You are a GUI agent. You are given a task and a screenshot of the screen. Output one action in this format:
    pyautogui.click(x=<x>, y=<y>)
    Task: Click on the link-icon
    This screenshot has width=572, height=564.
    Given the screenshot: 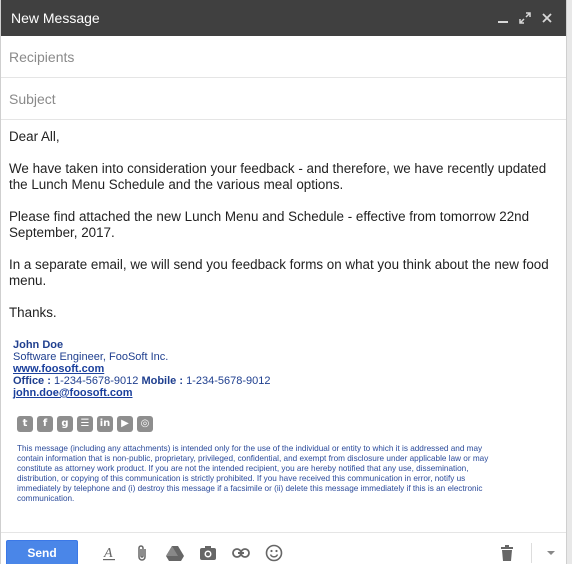 What is the action you would take?
    pyautogui.click(x=240, y=550)
    